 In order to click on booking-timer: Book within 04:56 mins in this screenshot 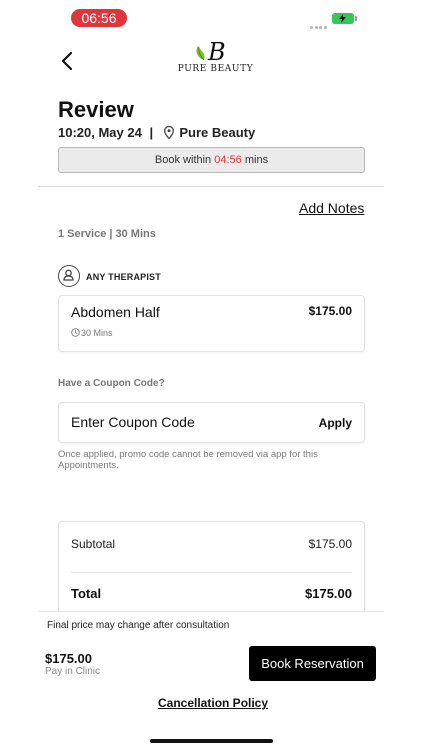, I will do `click(211, 160)`.